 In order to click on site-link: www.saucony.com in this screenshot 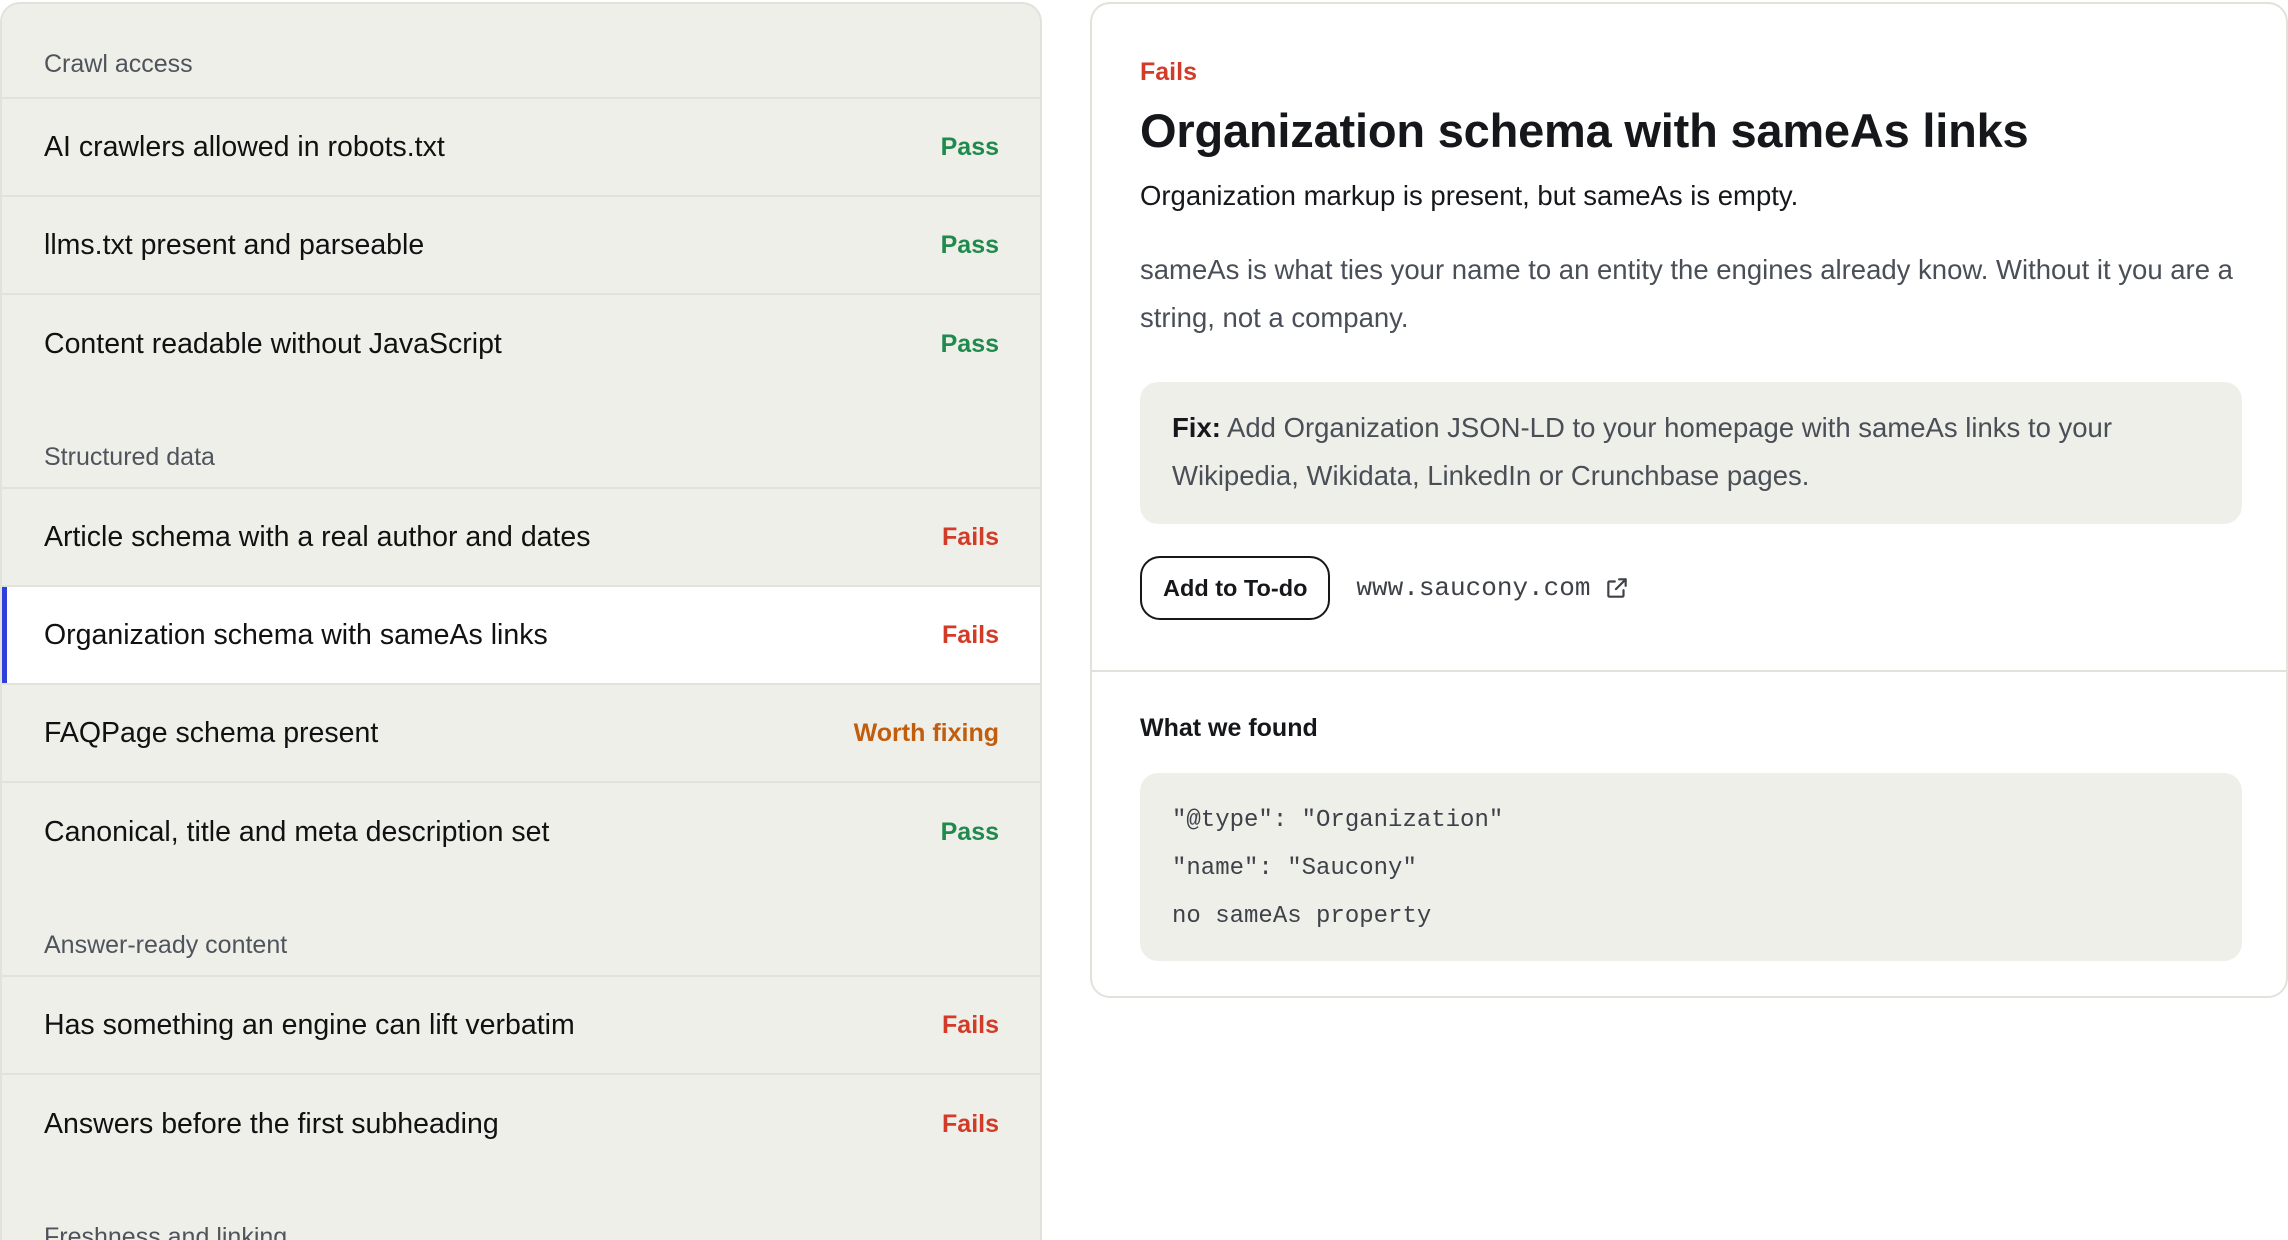, I will do `click(1493, 588)`.